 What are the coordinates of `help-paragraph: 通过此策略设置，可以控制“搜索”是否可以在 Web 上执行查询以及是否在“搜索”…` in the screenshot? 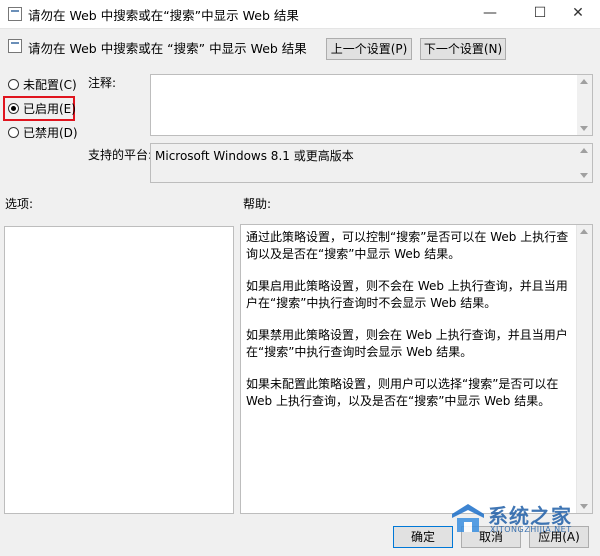 It's located at (407, 245).